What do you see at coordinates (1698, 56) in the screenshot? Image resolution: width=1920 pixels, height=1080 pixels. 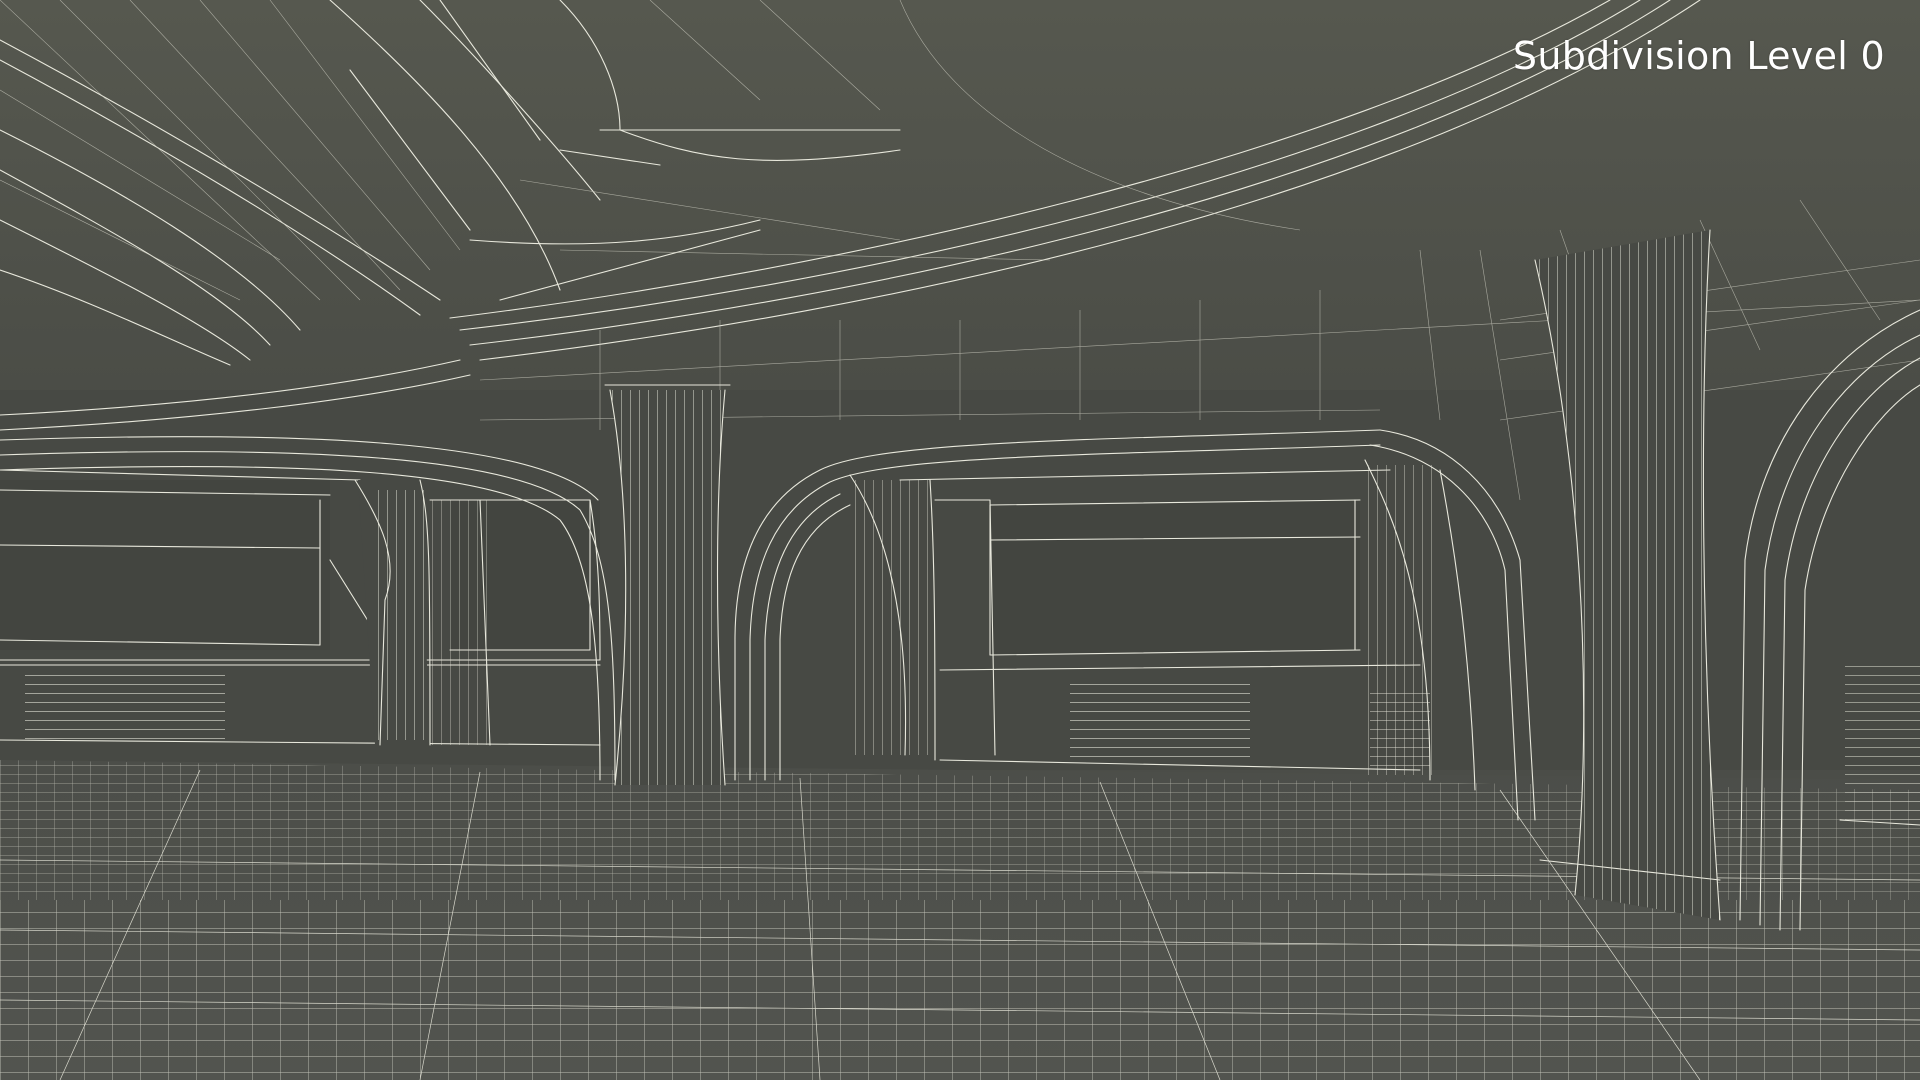 I see `subdivision-level-label: Subdivision Level 0` at bounding box center [1698, 56].